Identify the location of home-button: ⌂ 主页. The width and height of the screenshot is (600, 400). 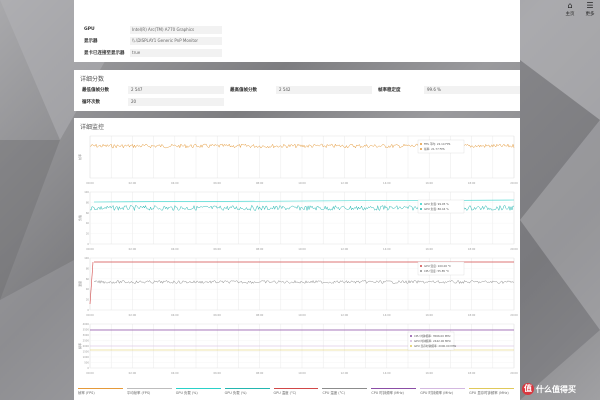
(570, 12).